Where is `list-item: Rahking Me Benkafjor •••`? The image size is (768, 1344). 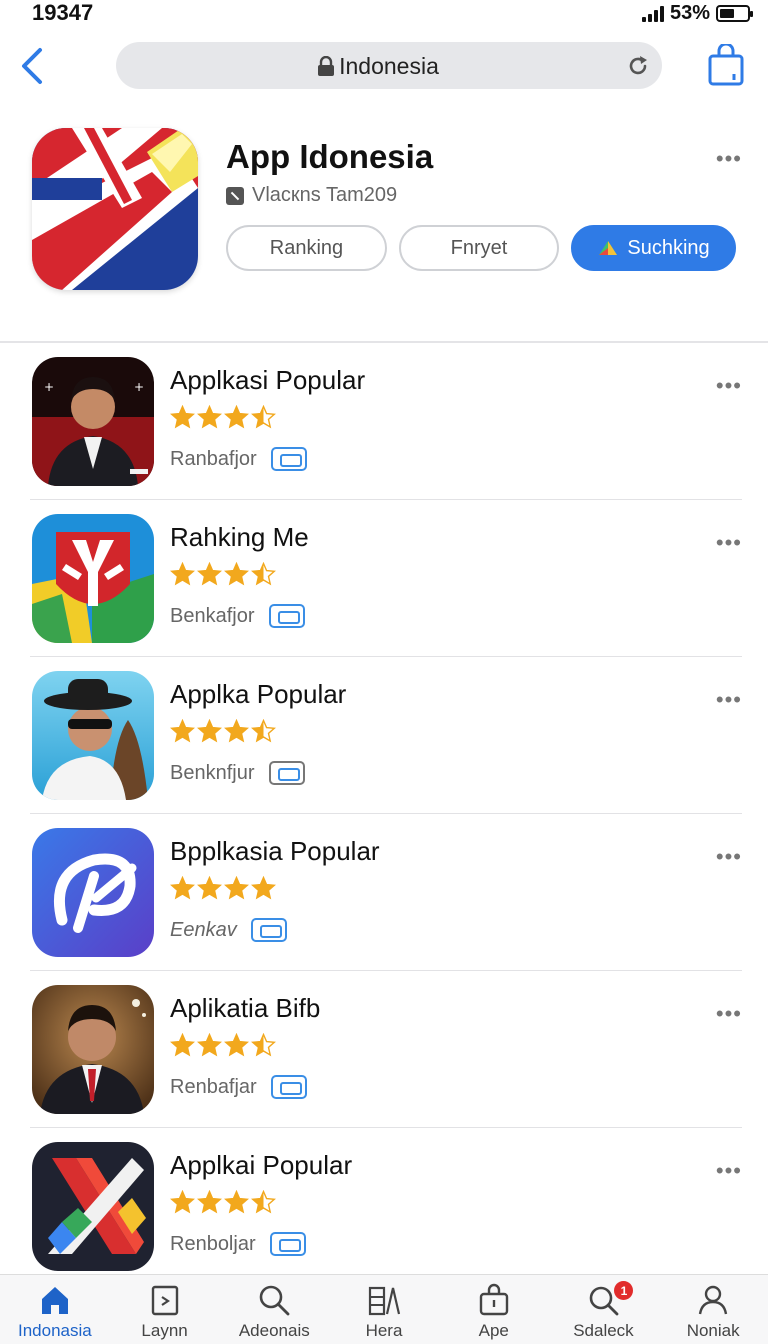 list-item: Rahking Me Benkafjor ••• is located at coordinates (384, 578).